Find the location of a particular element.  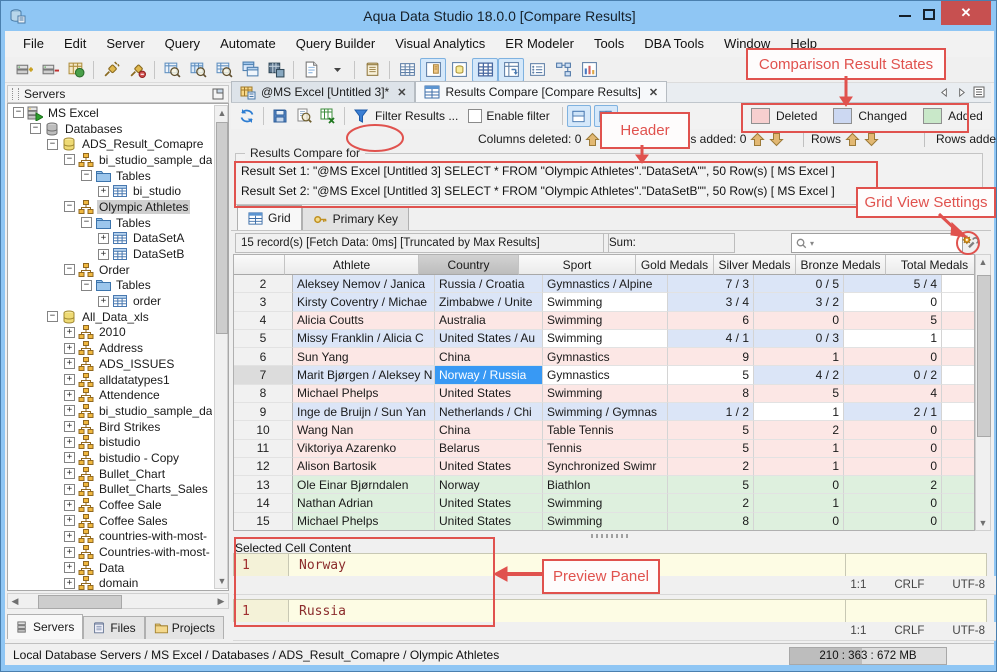

memory-indicator: 210 : 363 : 672 MB is located at coordinates (868, 656).